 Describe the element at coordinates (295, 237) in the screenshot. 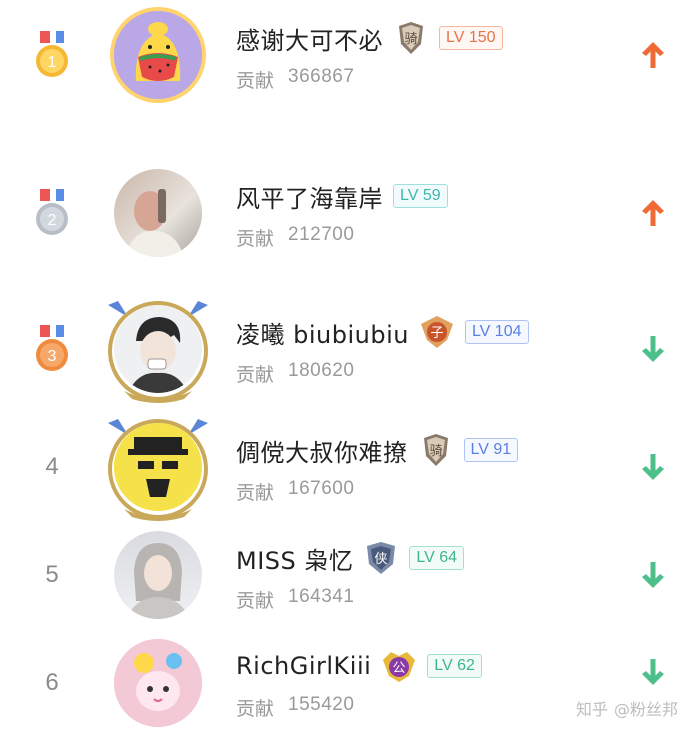

I see `contribution: 贡献 212700` at that location.